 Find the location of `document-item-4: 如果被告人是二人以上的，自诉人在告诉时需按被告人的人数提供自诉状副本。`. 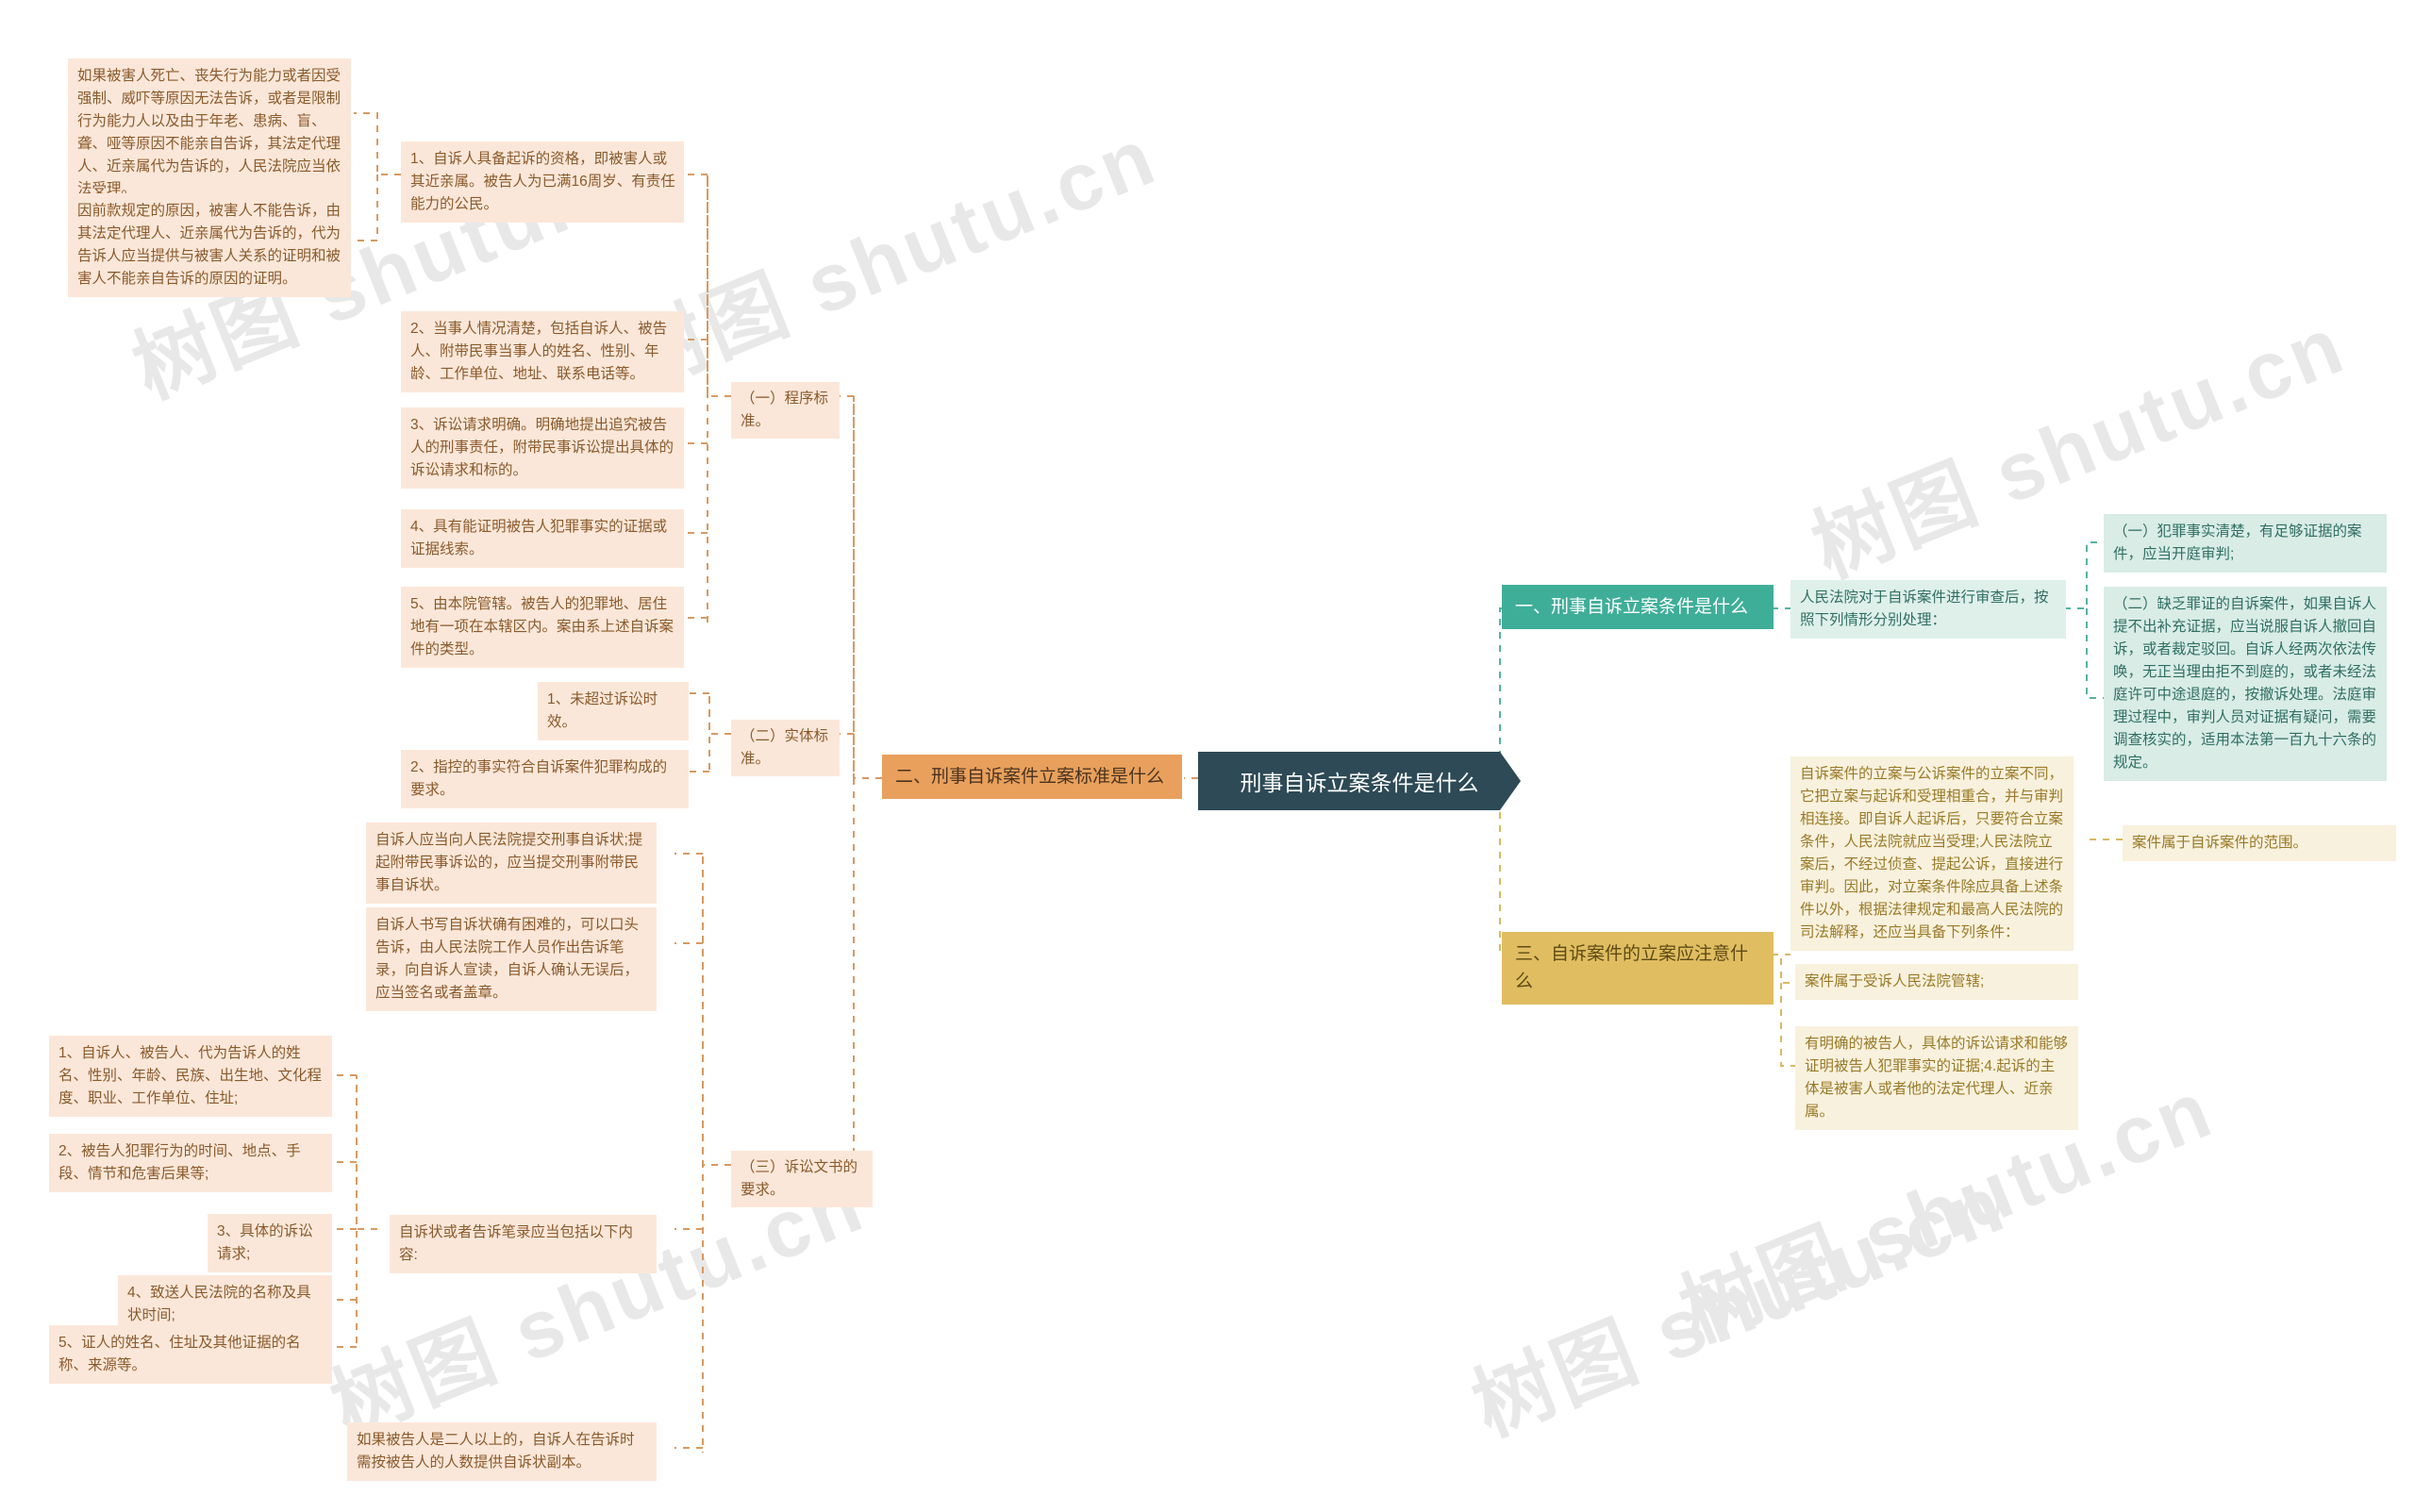

document-item-4: 如果被告人是二人以上的，自诉人在告诉时需按被告人的人数提供自诉状副本。 is located at coordinates (502, 1452).